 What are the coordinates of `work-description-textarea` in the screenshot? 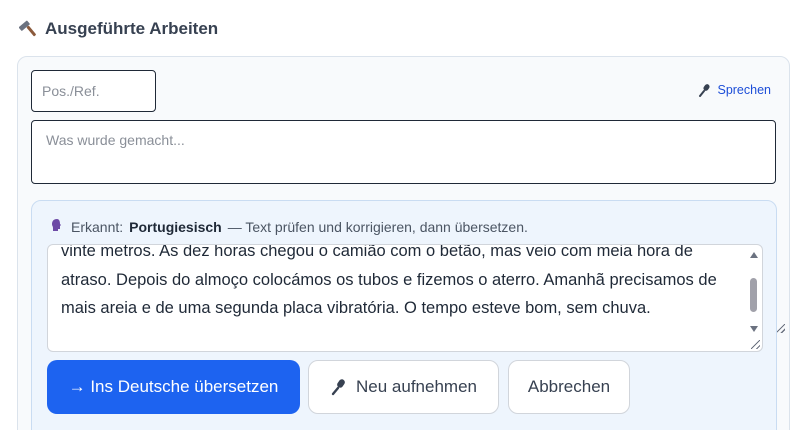 It's located at (403, 152).